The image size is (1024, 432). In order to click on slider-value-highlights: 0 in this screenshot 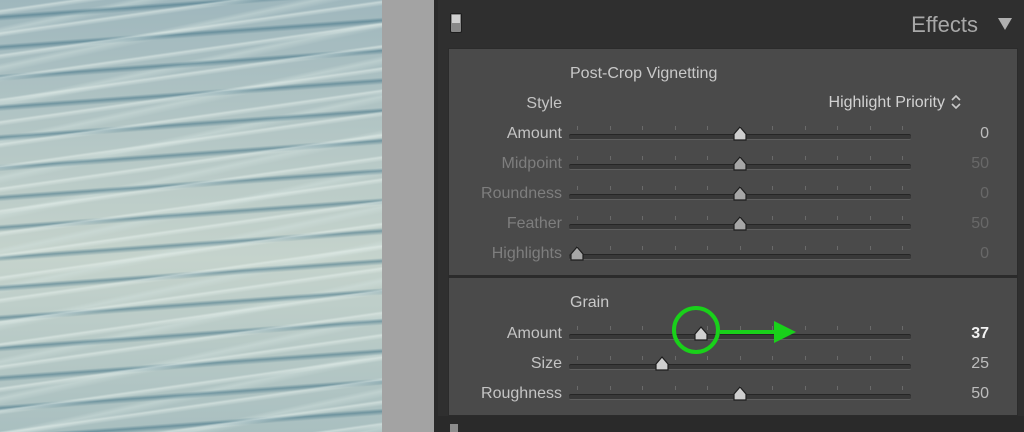, I will do `click(959, 254)`.